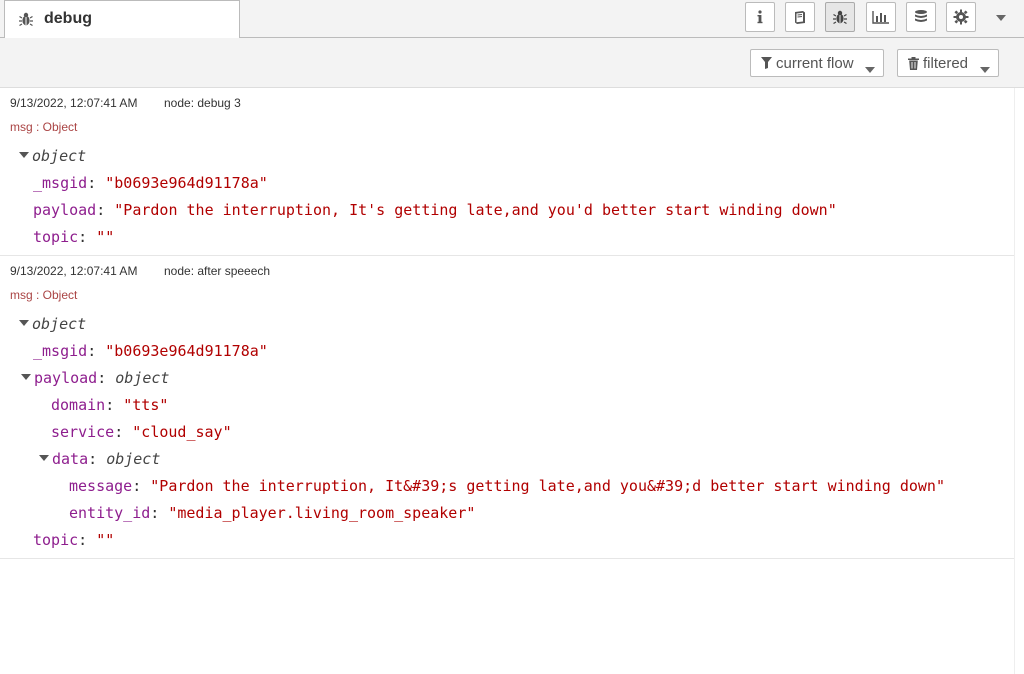 The image size is (1024, 674). What do you see at coordinates (766, 63) in the screenshot?
I see `filter-icon` at bounding box center [766, 63].